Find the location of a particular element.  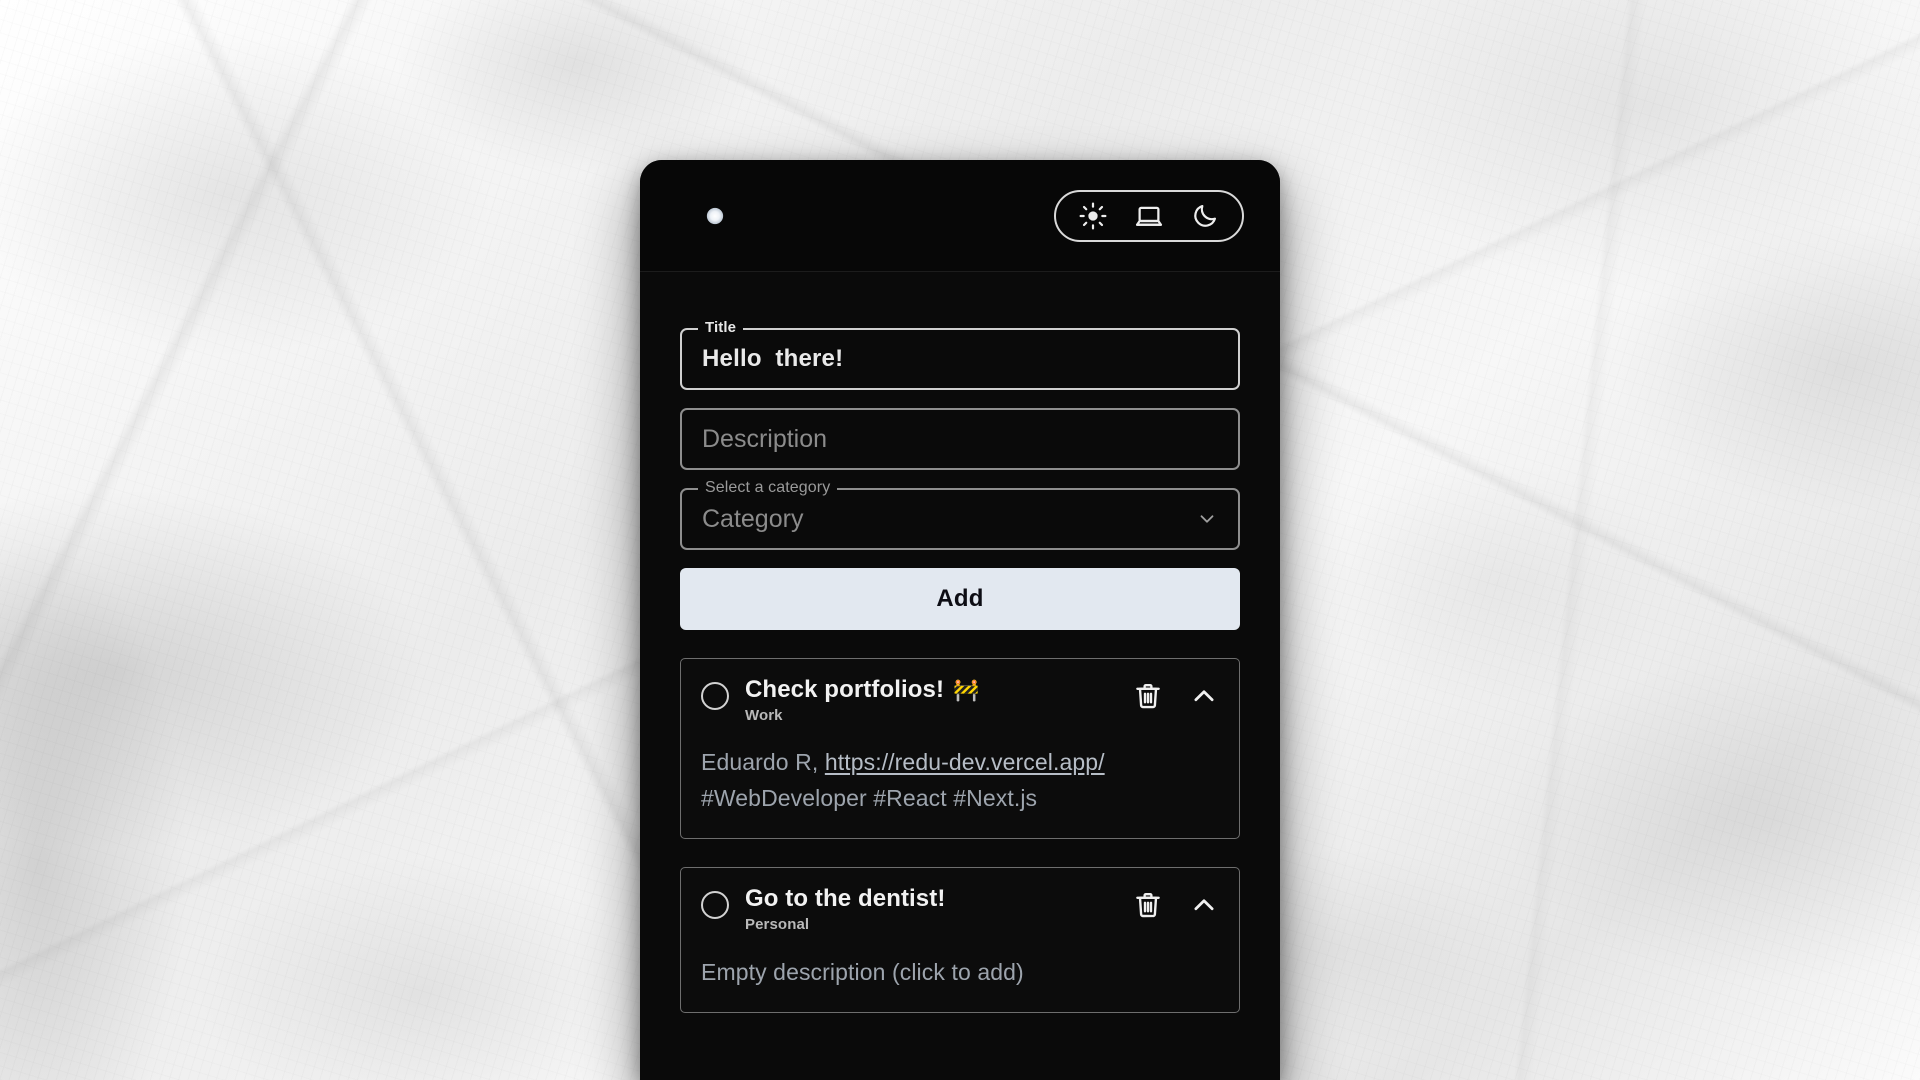

task-tags: #WebDeveloper #React #Next.js is located at coordinates (869, 798).